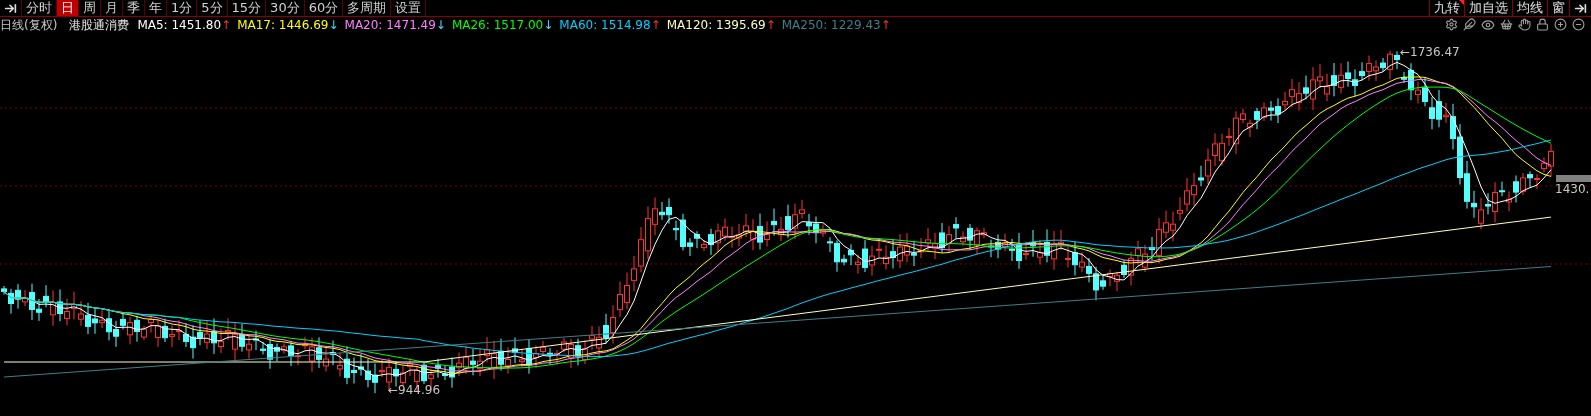 This screenshot has height=416, width=1591. I want to click on ma-value: MA20: 1471.49, so click(390, 25).